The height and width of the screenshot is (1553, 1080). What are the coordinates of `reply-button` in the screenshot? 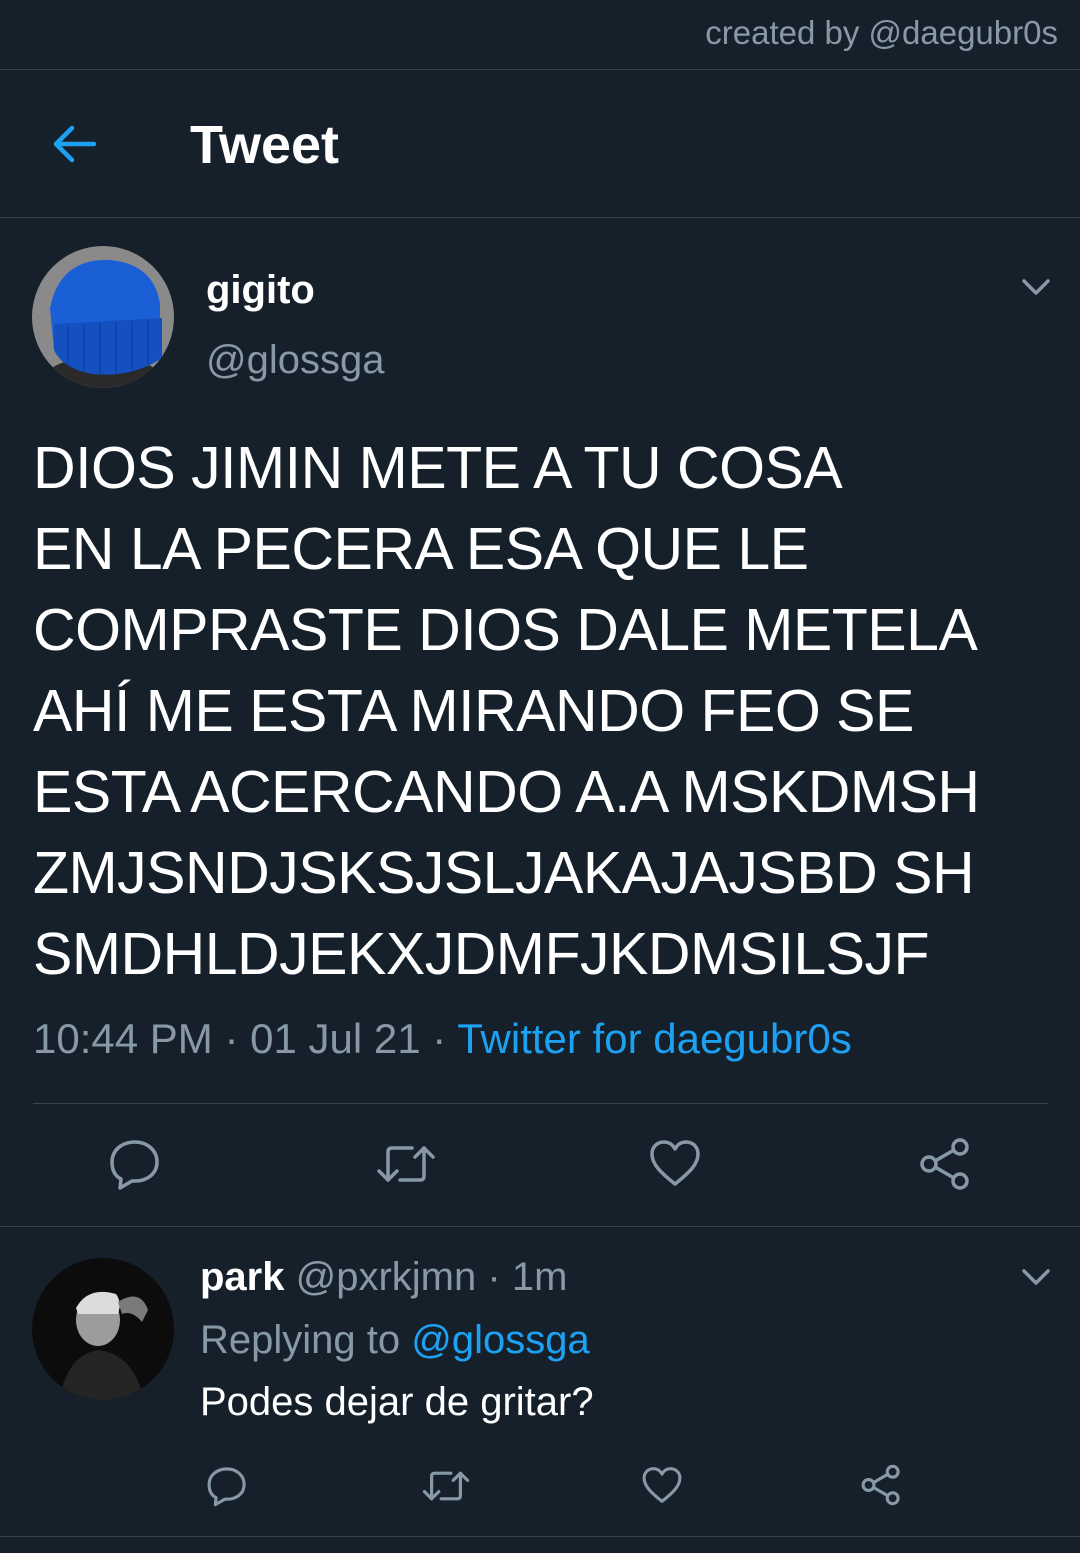 It's located at (135, 1164).